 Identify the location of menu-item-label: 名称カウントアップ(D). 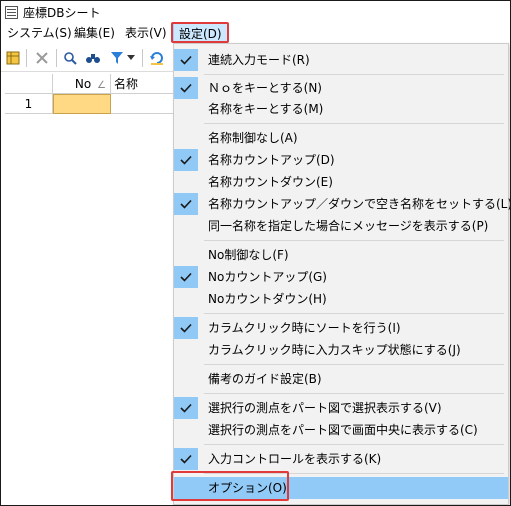
(271, 160).